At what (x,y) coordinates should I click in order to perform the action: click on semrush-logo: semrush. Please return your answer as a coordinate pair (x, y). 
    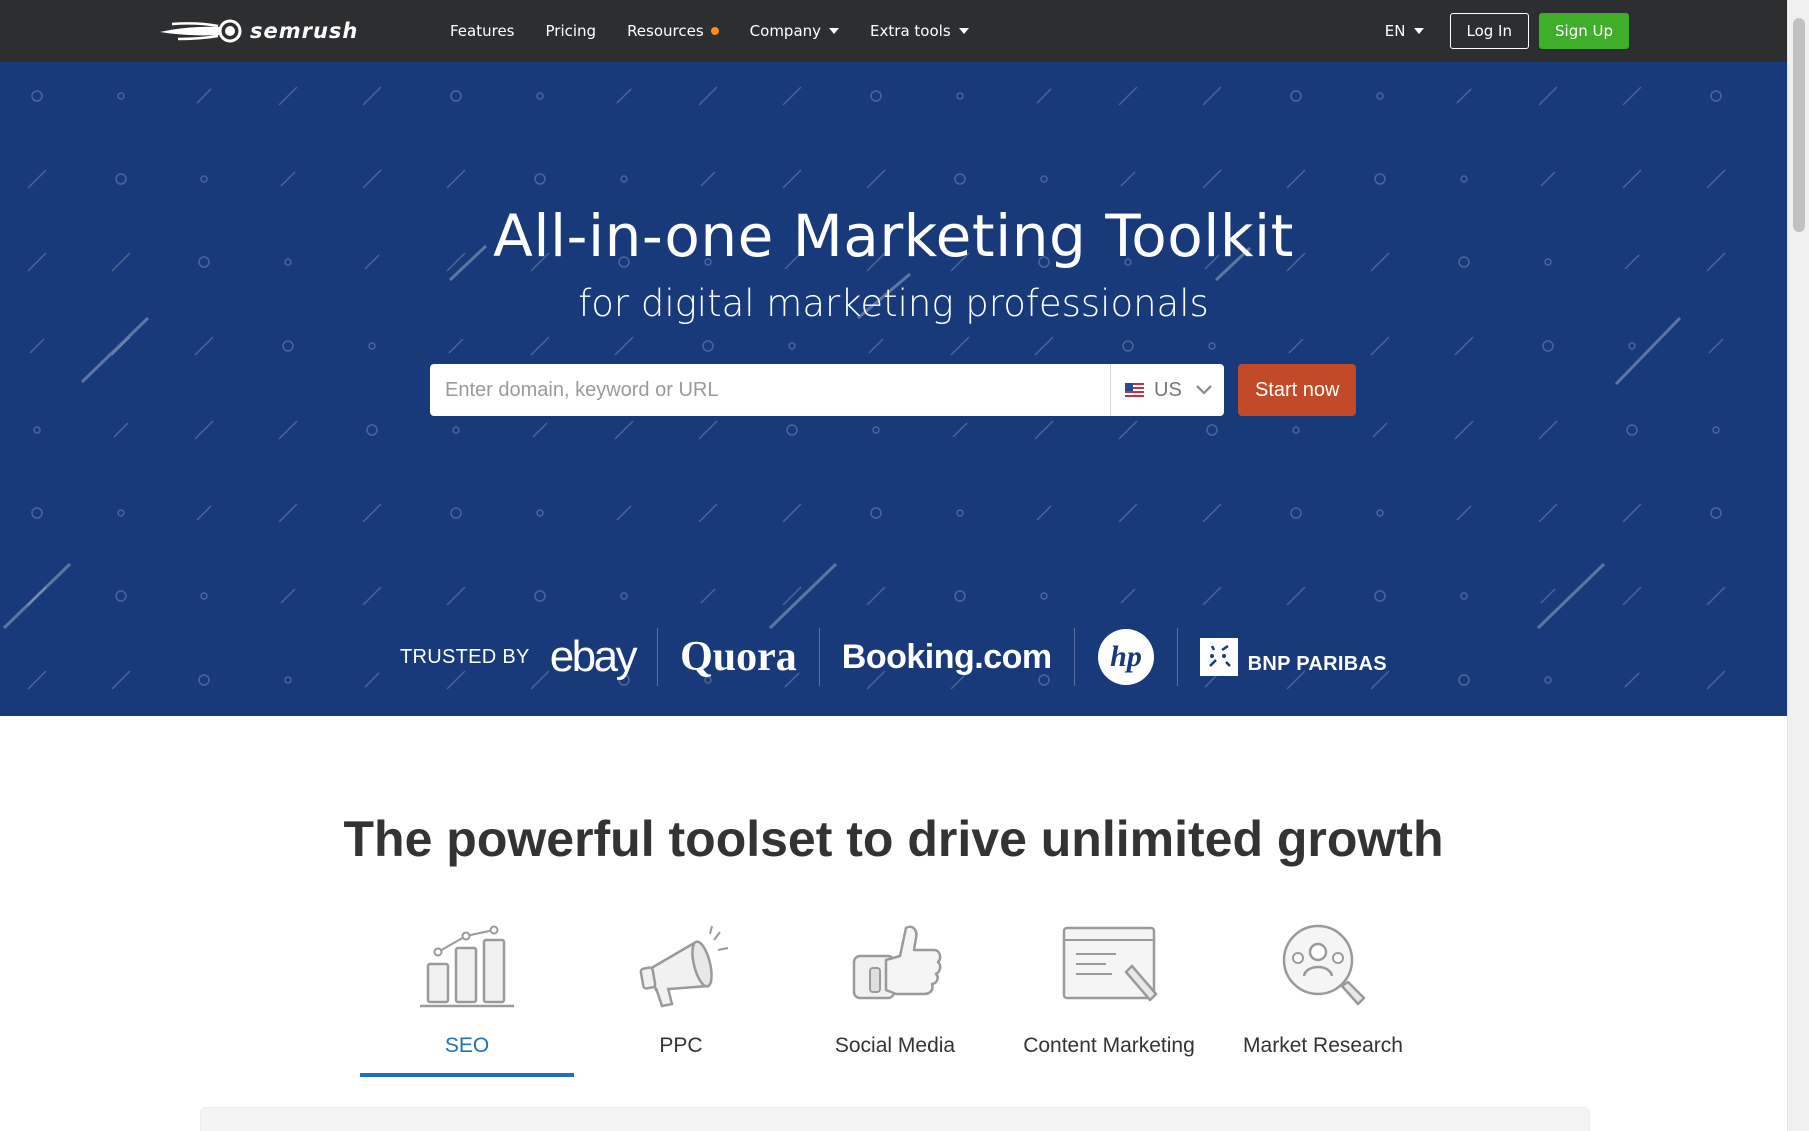
    Looking at the image, I should click on (258, 31).